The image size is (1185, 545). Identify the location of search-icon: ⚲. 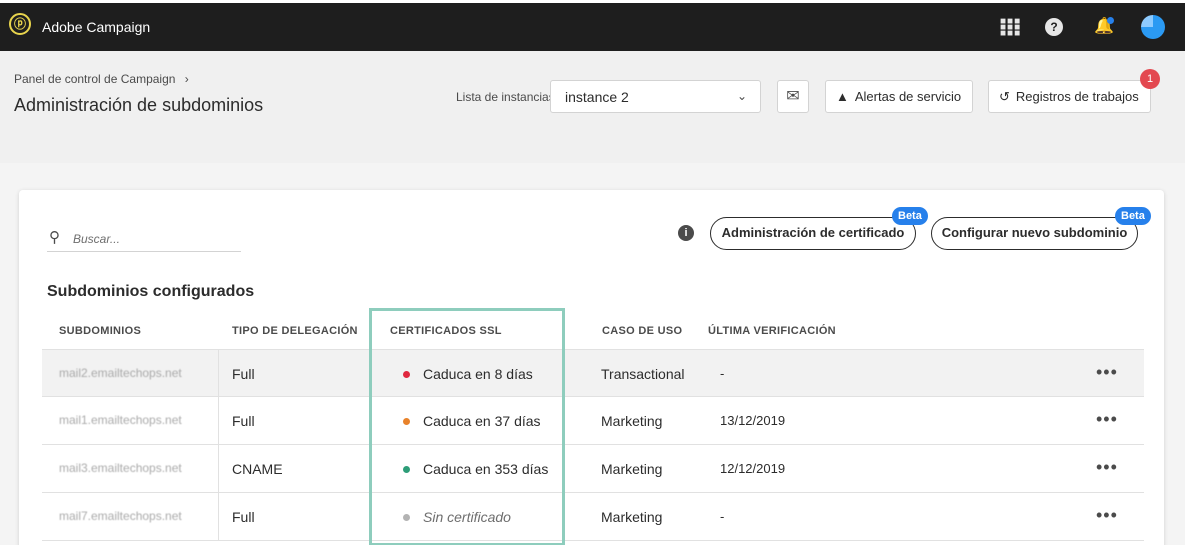
(54, 237).